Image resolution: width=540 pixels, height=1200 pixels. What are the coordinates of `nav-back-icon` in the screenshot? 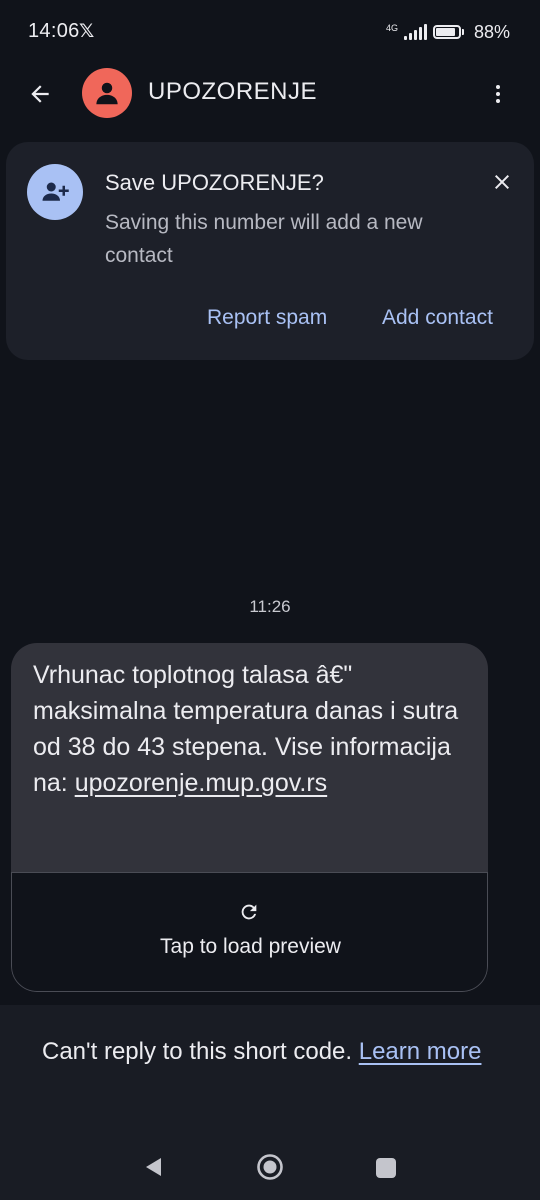 It's located at (153, 1167).